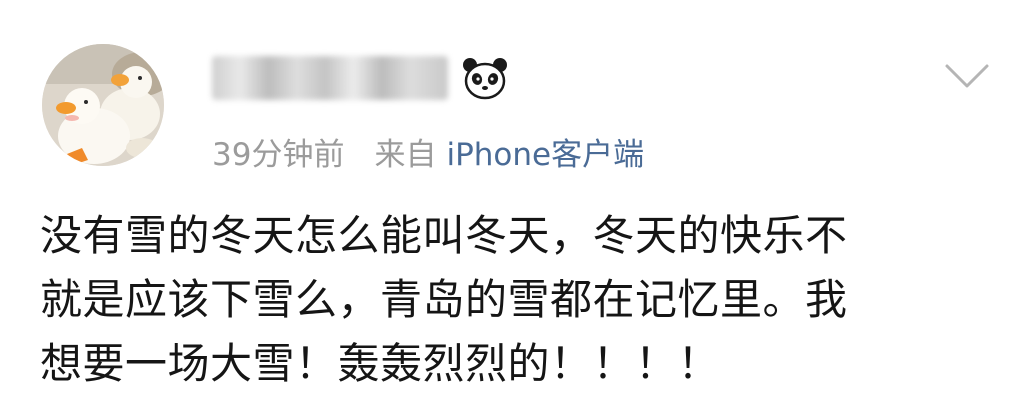 Image resolution: width=1024 pixels, height=412 pixels. What do you see at coordinates (444, 299) in the screenshot?
I see `content-line: 就是应该下雪么，青岛的雪都在记忆里。我` at bounding box center [444, 299].